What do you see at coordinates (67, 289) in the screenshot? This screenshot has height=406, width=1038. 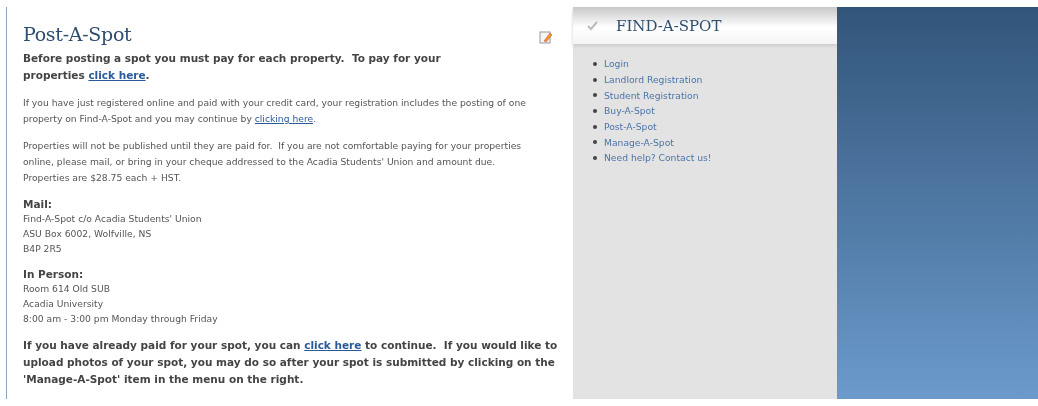 I see `address-line: Room 614 Old SUB` at bounding box center [67, 289].